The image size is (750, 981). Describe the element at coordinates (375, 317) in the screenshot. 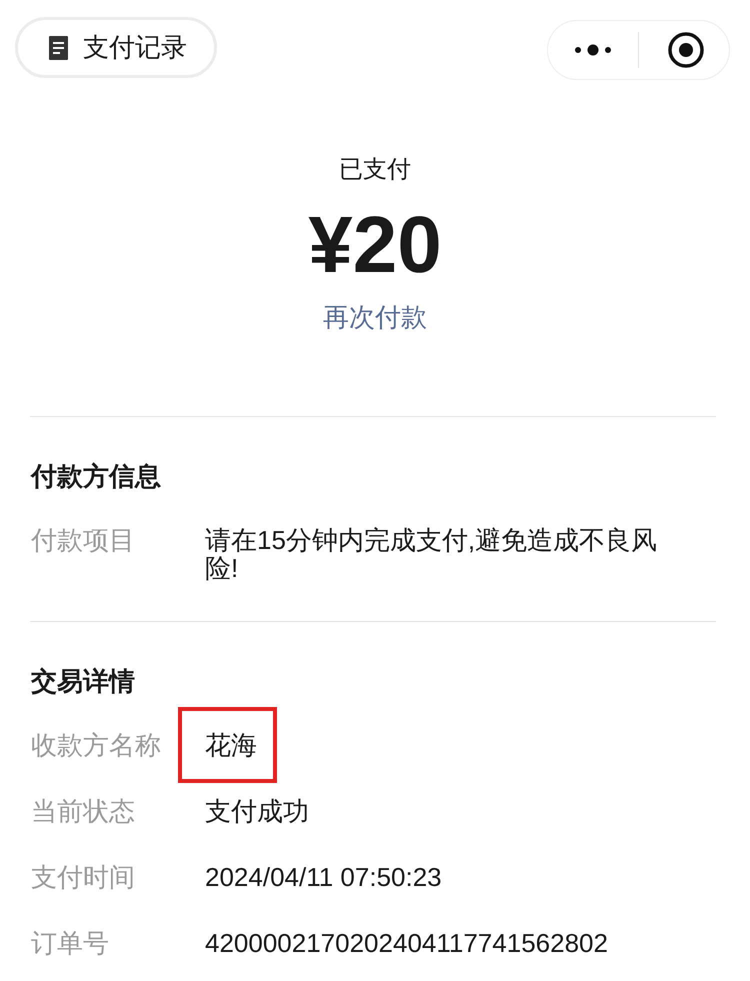

I see `pay-again-link: 再次付款` at that location.